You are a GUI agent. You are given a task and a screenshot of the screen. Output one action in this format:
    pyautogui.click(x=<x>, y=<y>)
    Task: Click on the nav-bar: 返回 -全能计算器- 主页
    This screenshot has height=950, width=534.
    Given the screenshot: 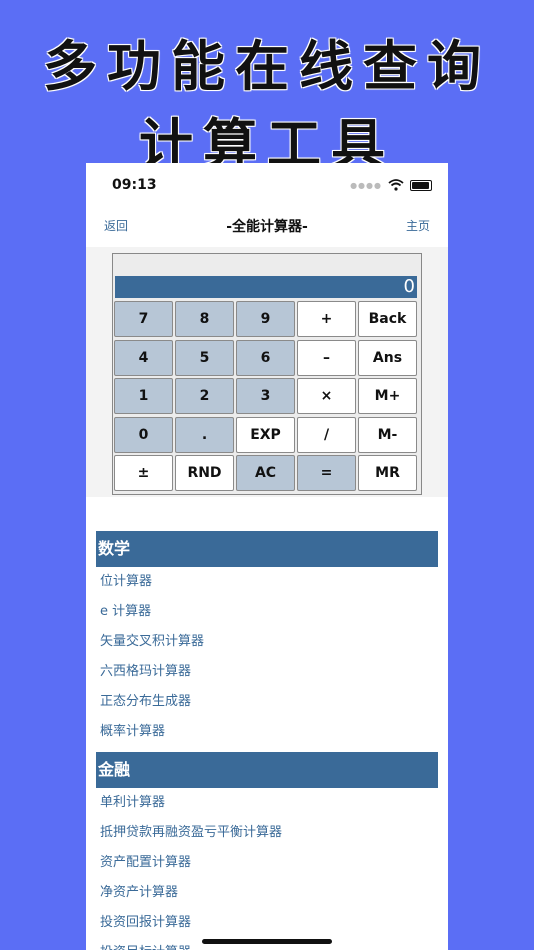 What is the action you would take?
    pyautogui.click(x=267, y=225)
    